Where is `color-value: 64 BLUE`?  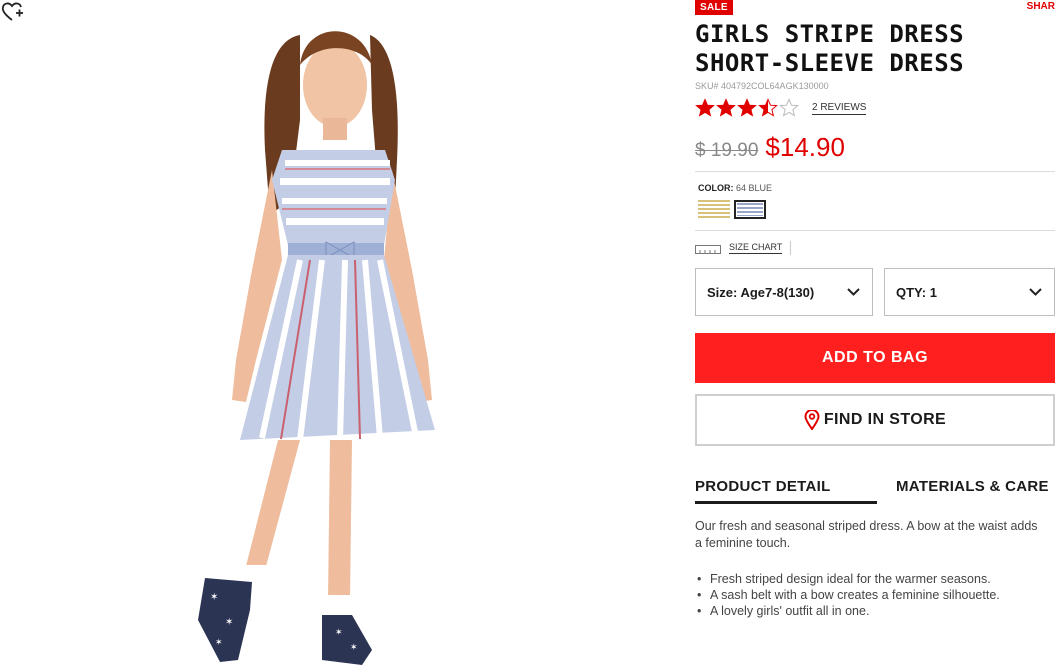
color-value: 64 BLUE is located at coordinates (754, 188).